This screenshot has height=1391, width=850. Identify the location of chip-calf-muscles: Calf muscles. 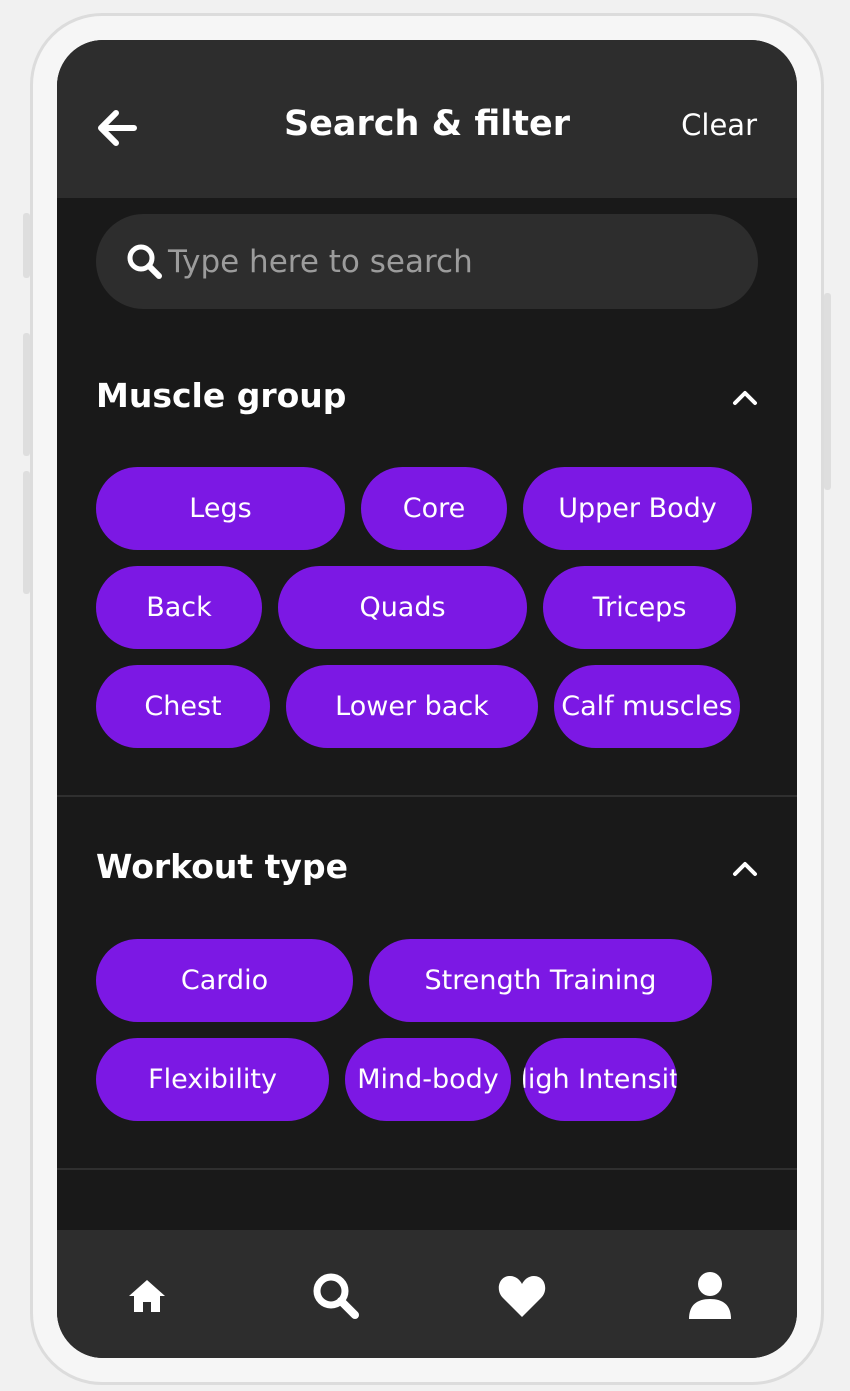
(647, 706).